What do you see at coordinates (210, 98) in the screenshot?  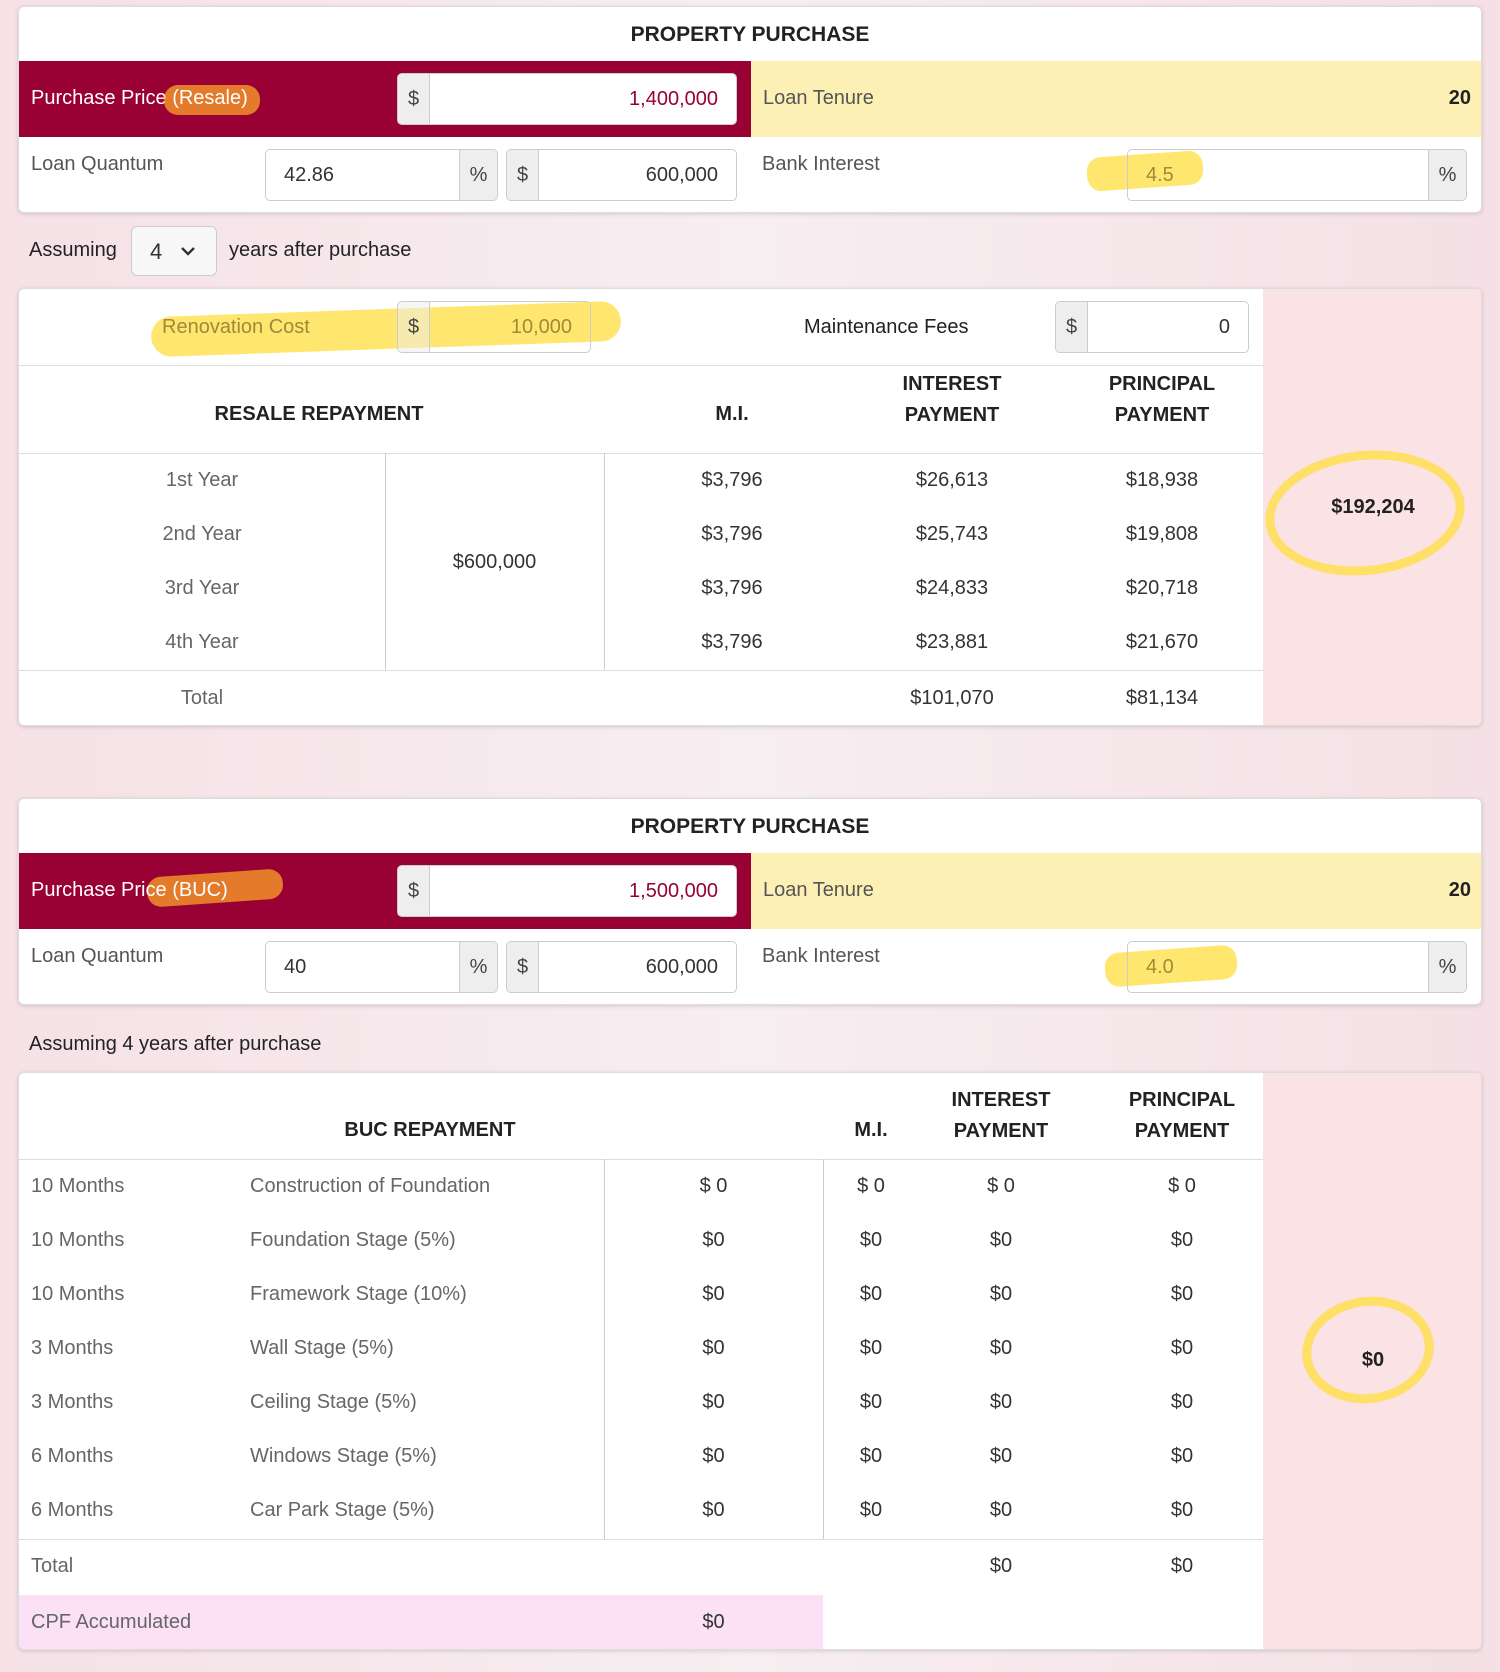 I see `resale-tag: (Resale)` at bounding box center [210, 98].